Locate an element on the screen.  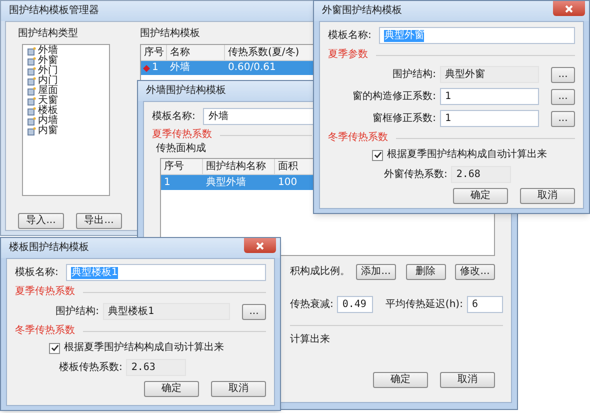
field-label: 传热衰减: is located at coordinates (312, 304).